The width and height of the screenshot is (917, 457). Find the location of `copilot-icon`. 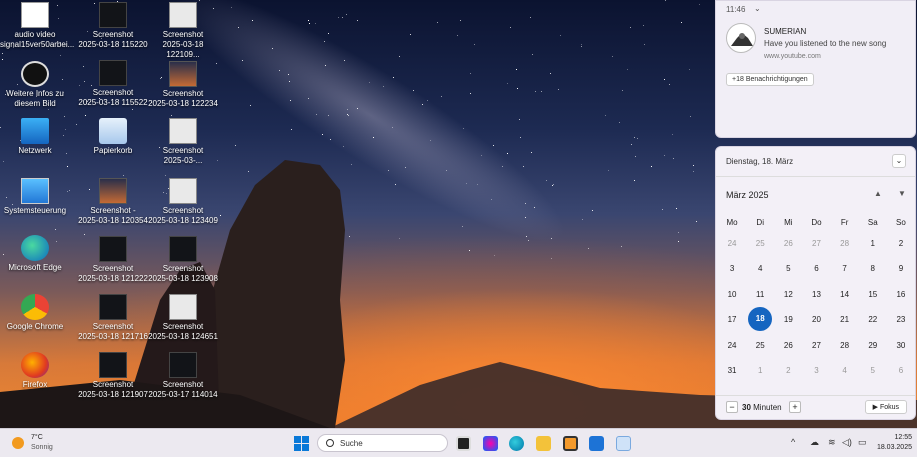

copilot-icon is located at coordinates (490, 443).